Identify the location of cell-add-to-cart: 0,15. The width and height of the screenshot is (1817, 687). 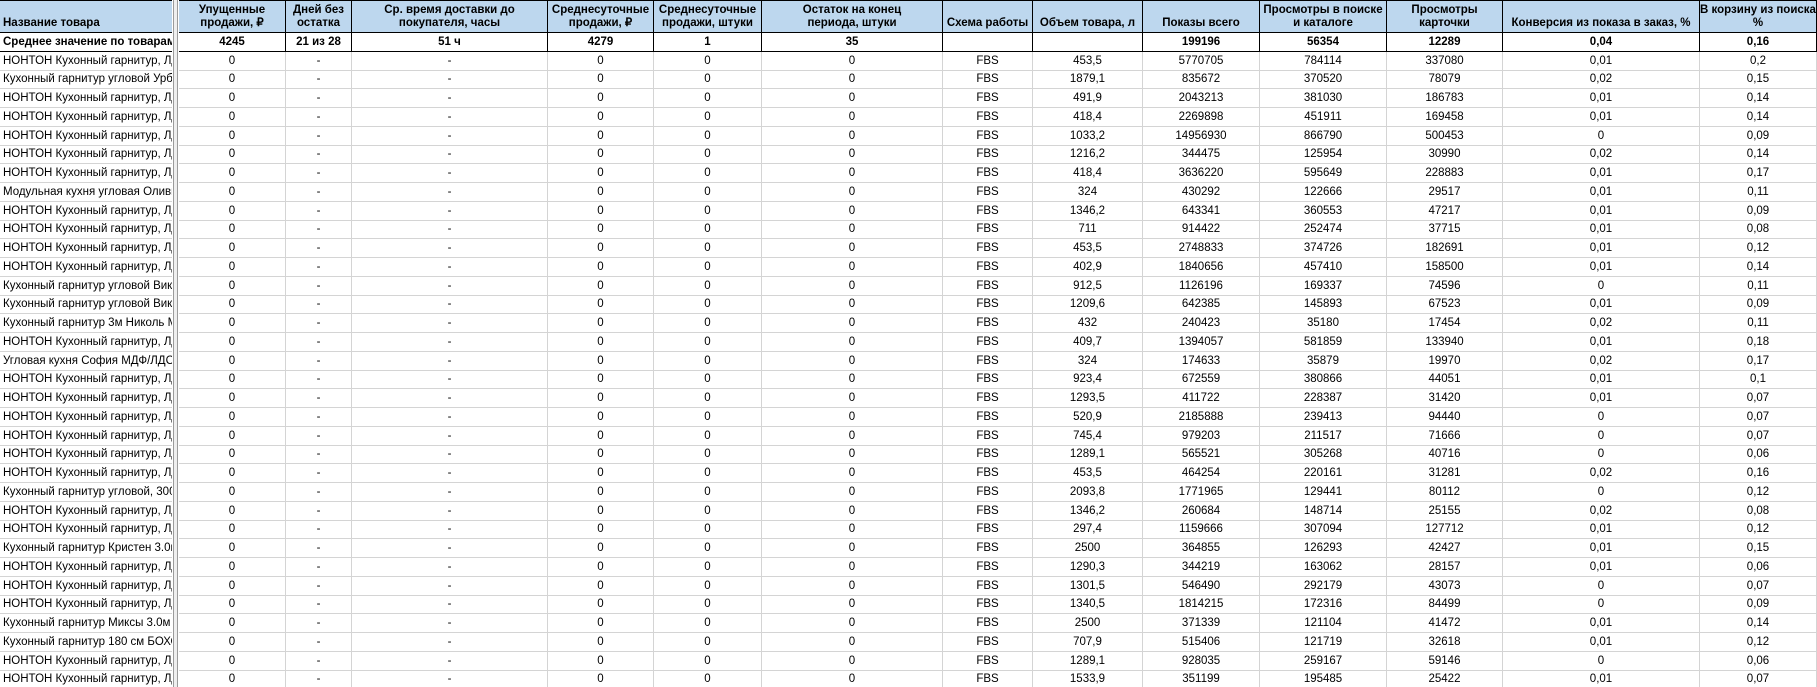
(1758, 80).